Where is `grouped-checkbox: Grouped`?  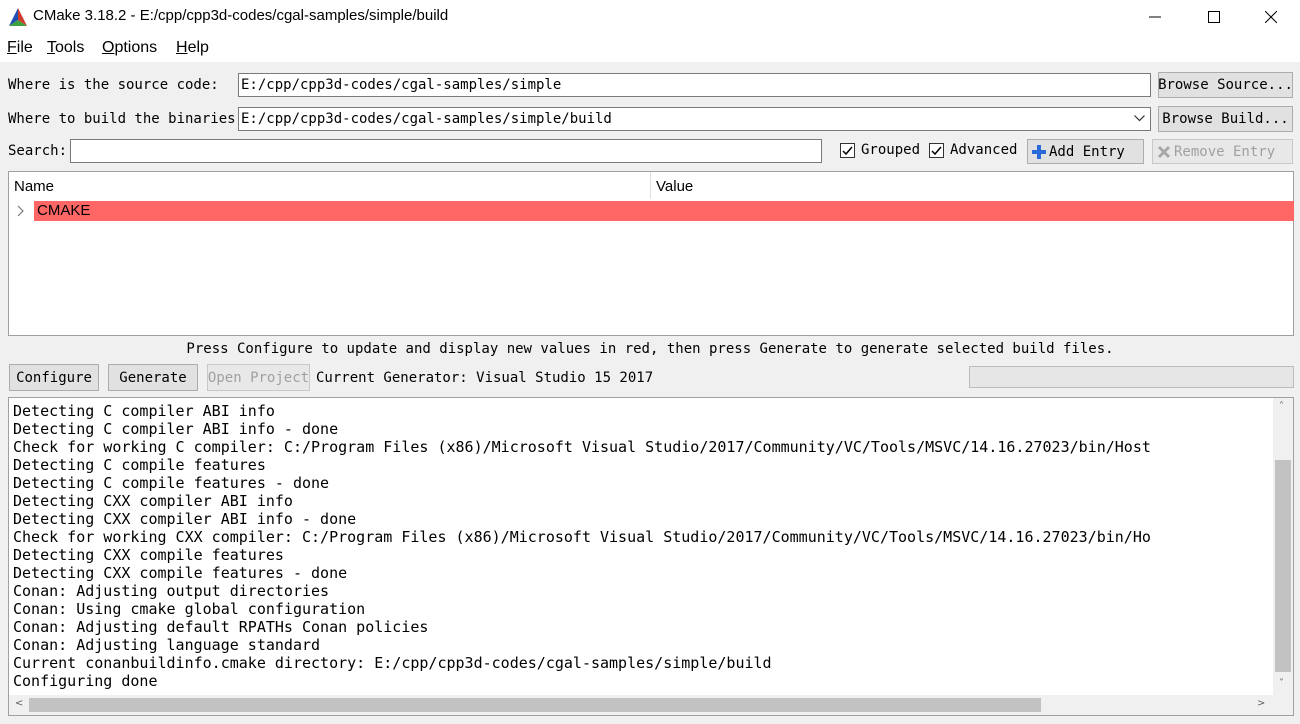 grouped-checkbox: Grouped is located at coordinates (880, 150).